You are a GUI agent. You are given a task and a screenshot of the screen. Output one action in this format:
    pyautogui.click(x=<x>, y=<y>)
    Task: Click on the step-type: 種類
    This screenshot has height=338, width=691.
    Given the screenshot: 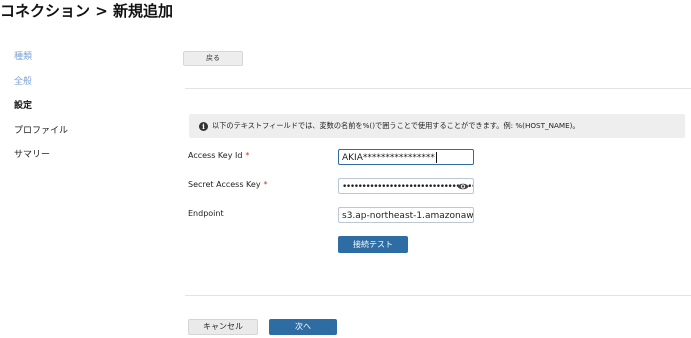 What is the action you would take?
    pyautogui.click(x=41, y=62)
    